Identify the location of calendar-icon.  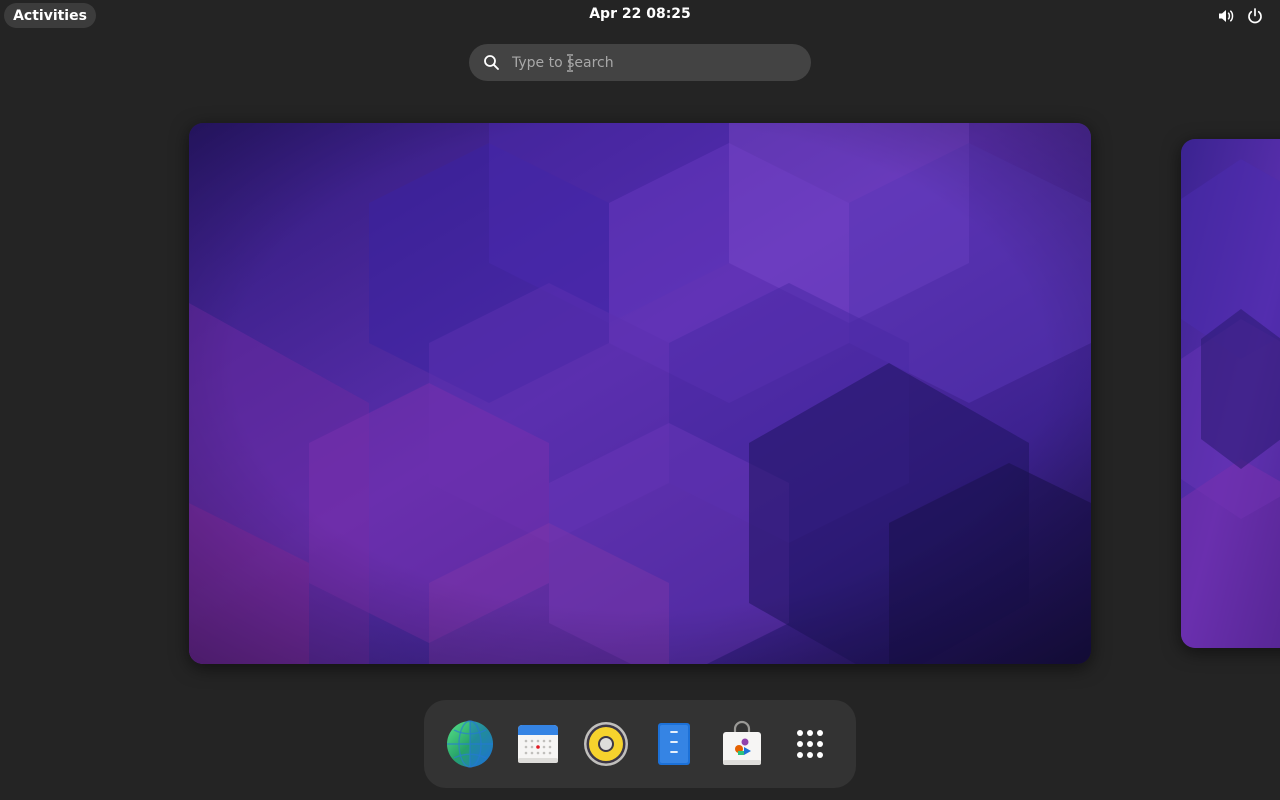
(538, 744).